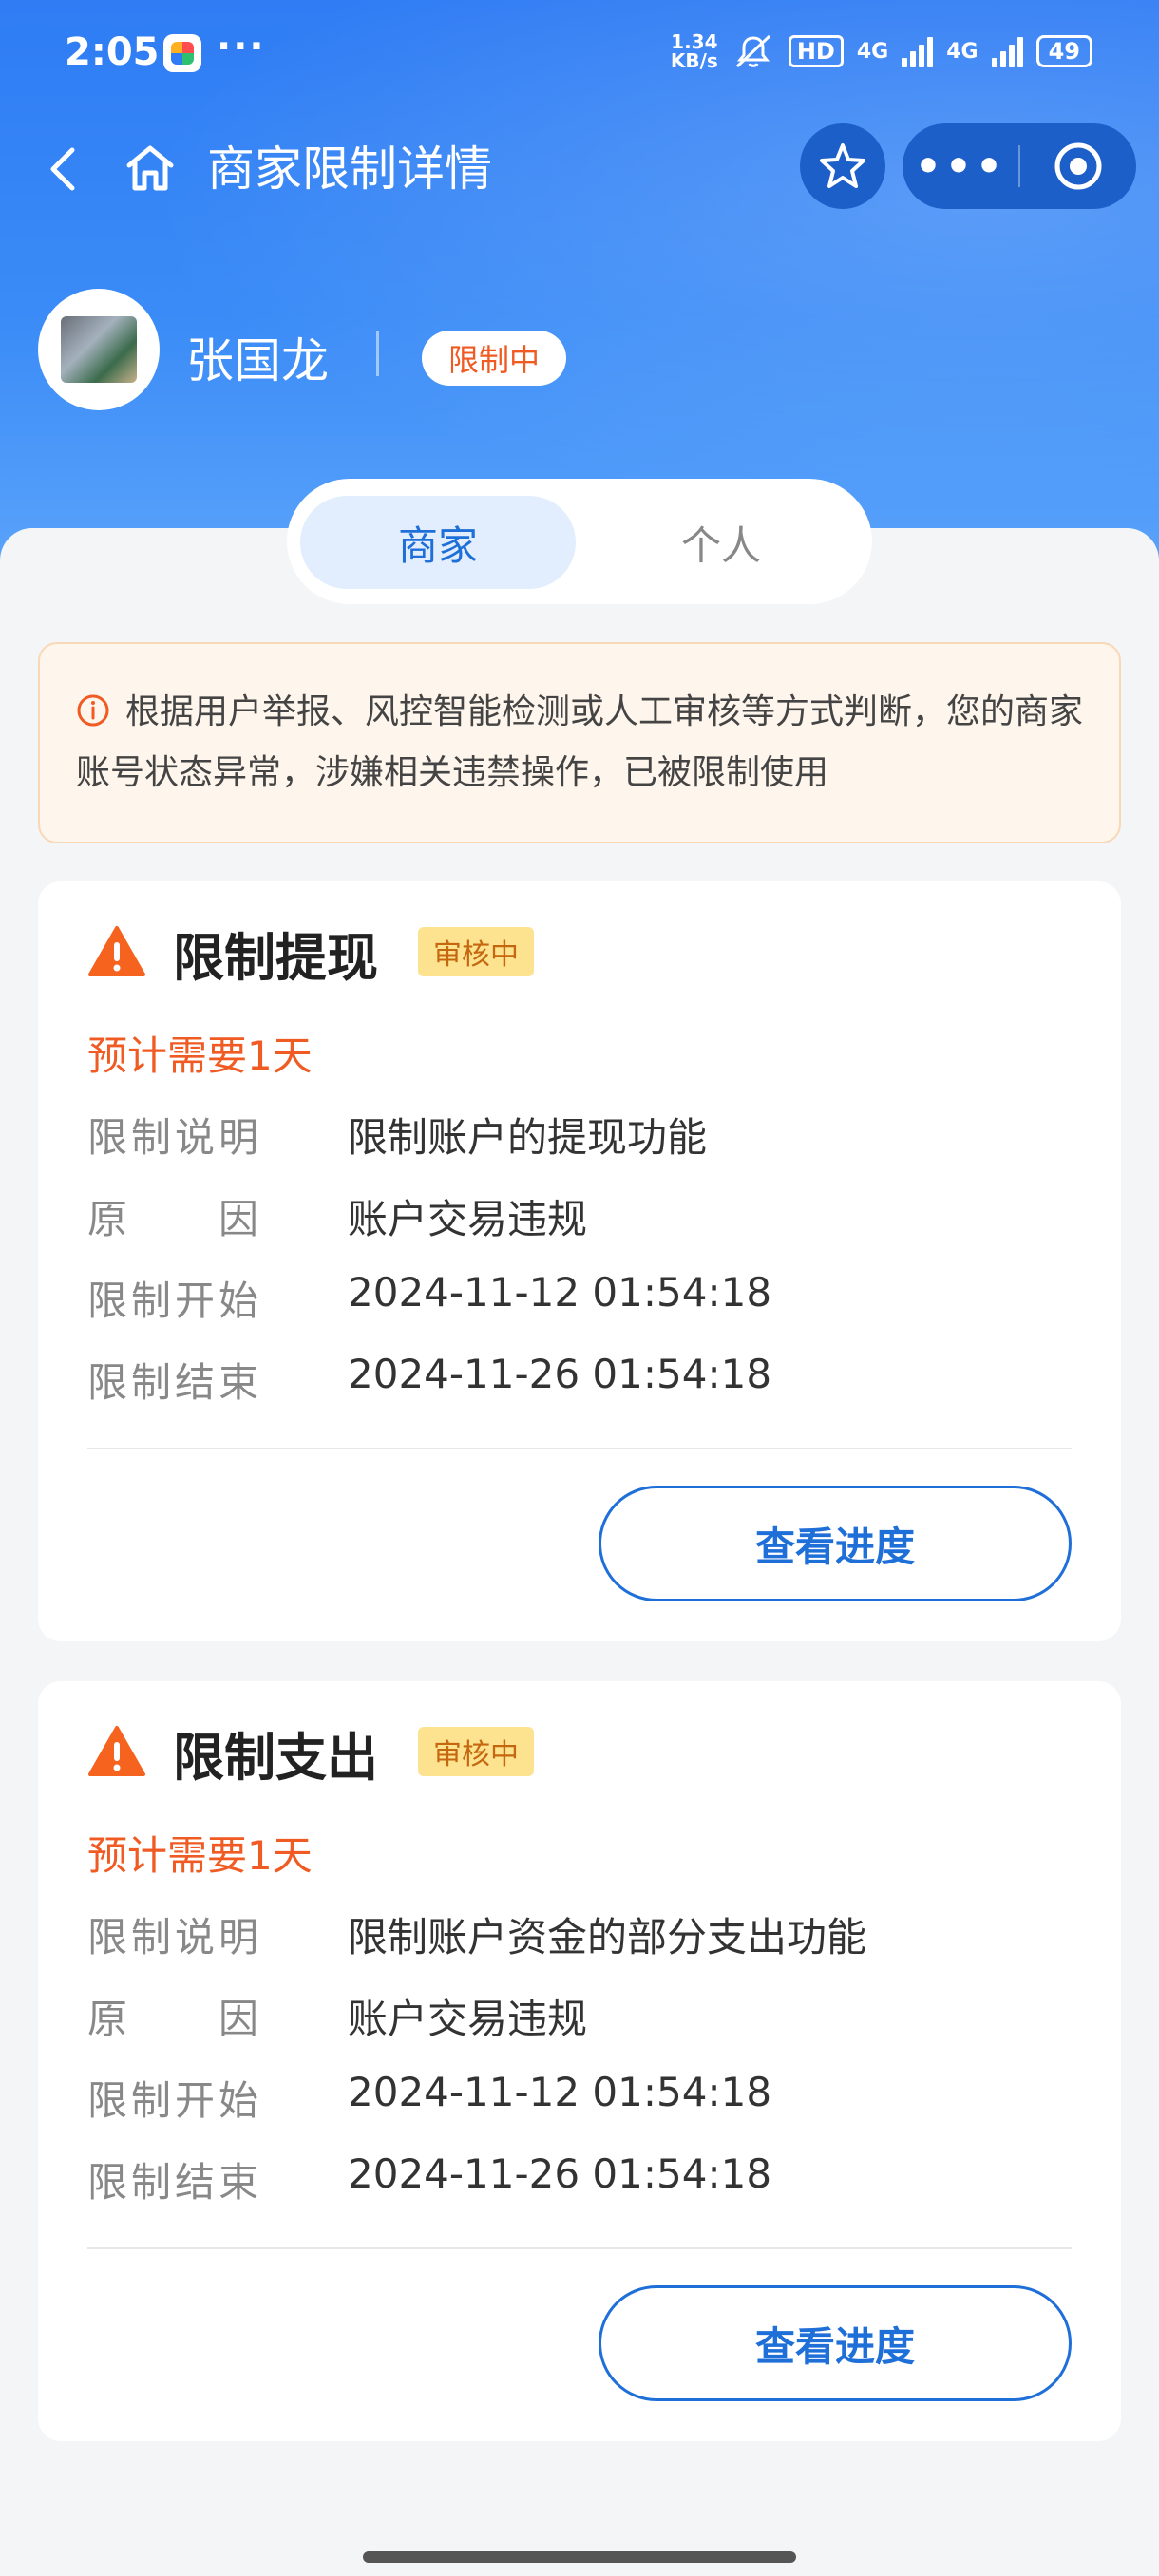  What do you see at coordinates (960, 166) in the screenshot?
I see `more-options-button: •••` at bounding box center [960, 166].